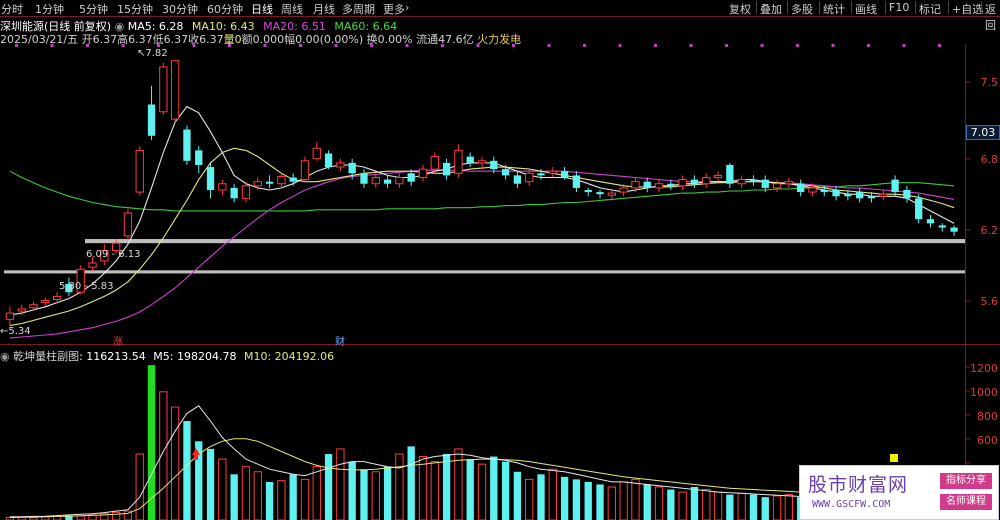 This screenshot has width=1000, height=520. Describe the element at coordinates (987, 416) in the screenshot. I see `volume-tick: 800` at that location.